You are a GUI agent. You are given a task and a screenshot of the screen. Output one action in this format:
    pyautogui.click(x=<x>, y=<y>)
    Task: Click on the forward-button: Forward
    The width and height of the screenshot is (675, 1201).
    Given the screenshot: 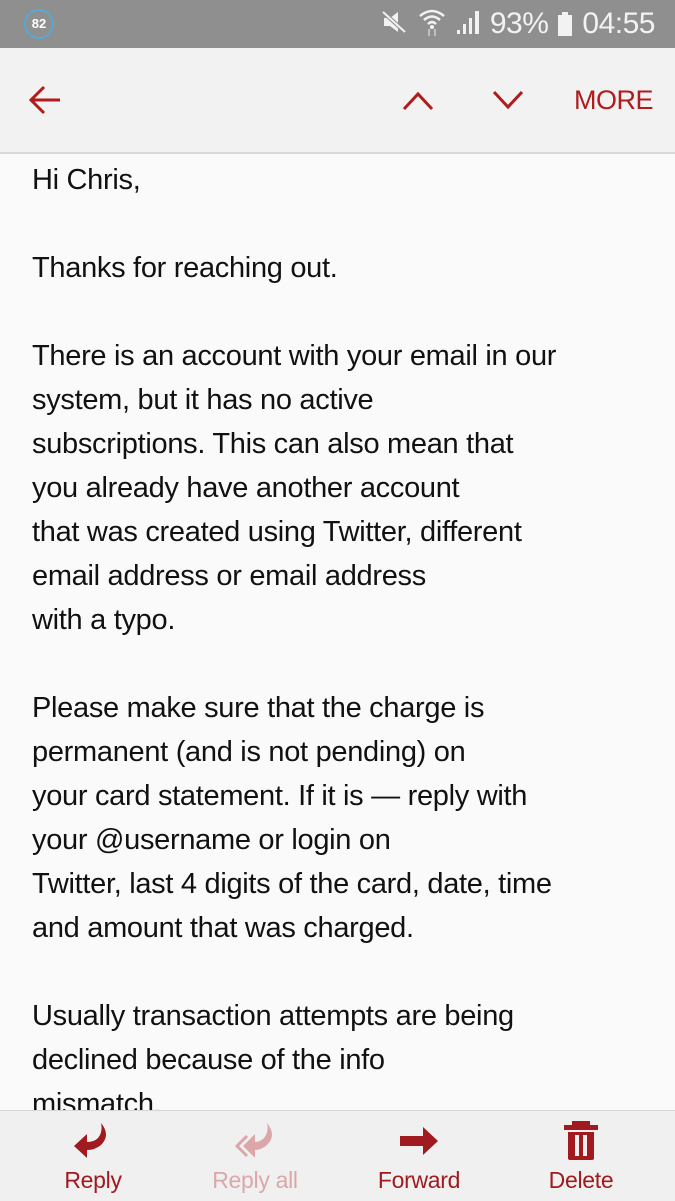 What is the action you would take?
    pyautogui.click(x=419, y=1156)
    